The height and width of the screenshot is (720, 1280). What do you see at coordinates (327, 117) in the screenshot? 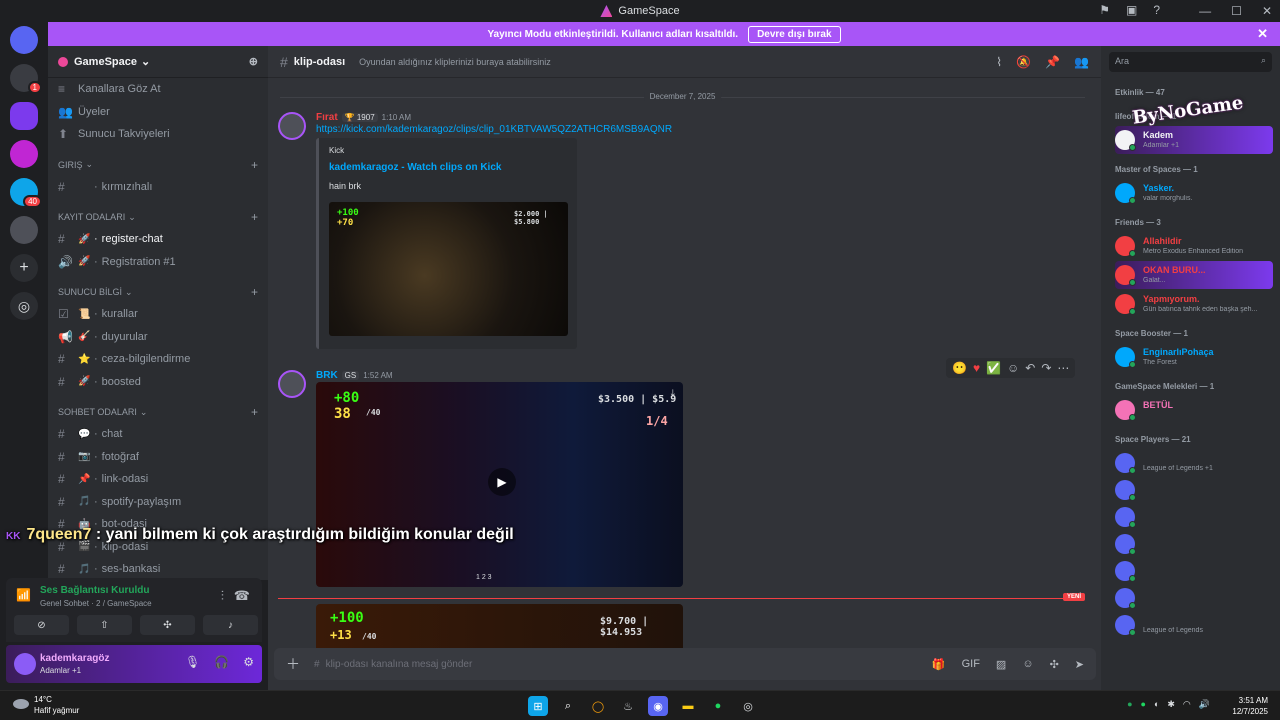
I see `message-author: Fırat` at bounding box center [327, 117].